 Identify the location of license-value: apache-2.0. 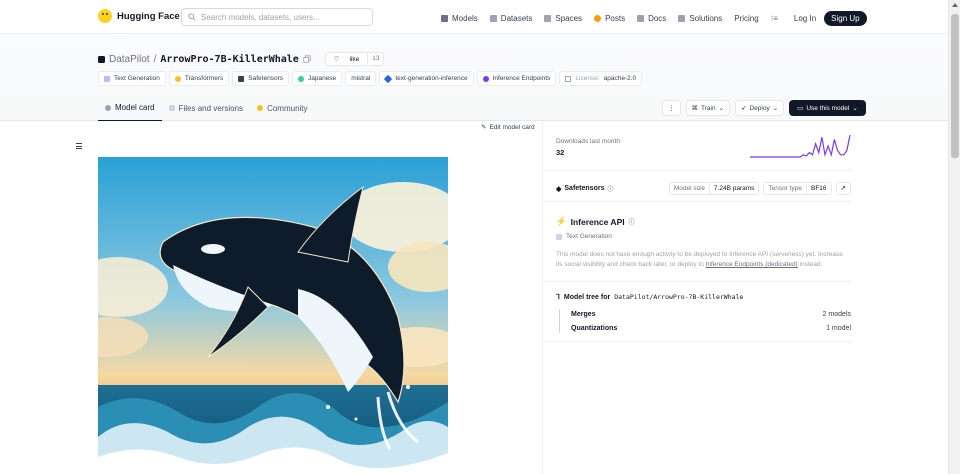
(620, 78).